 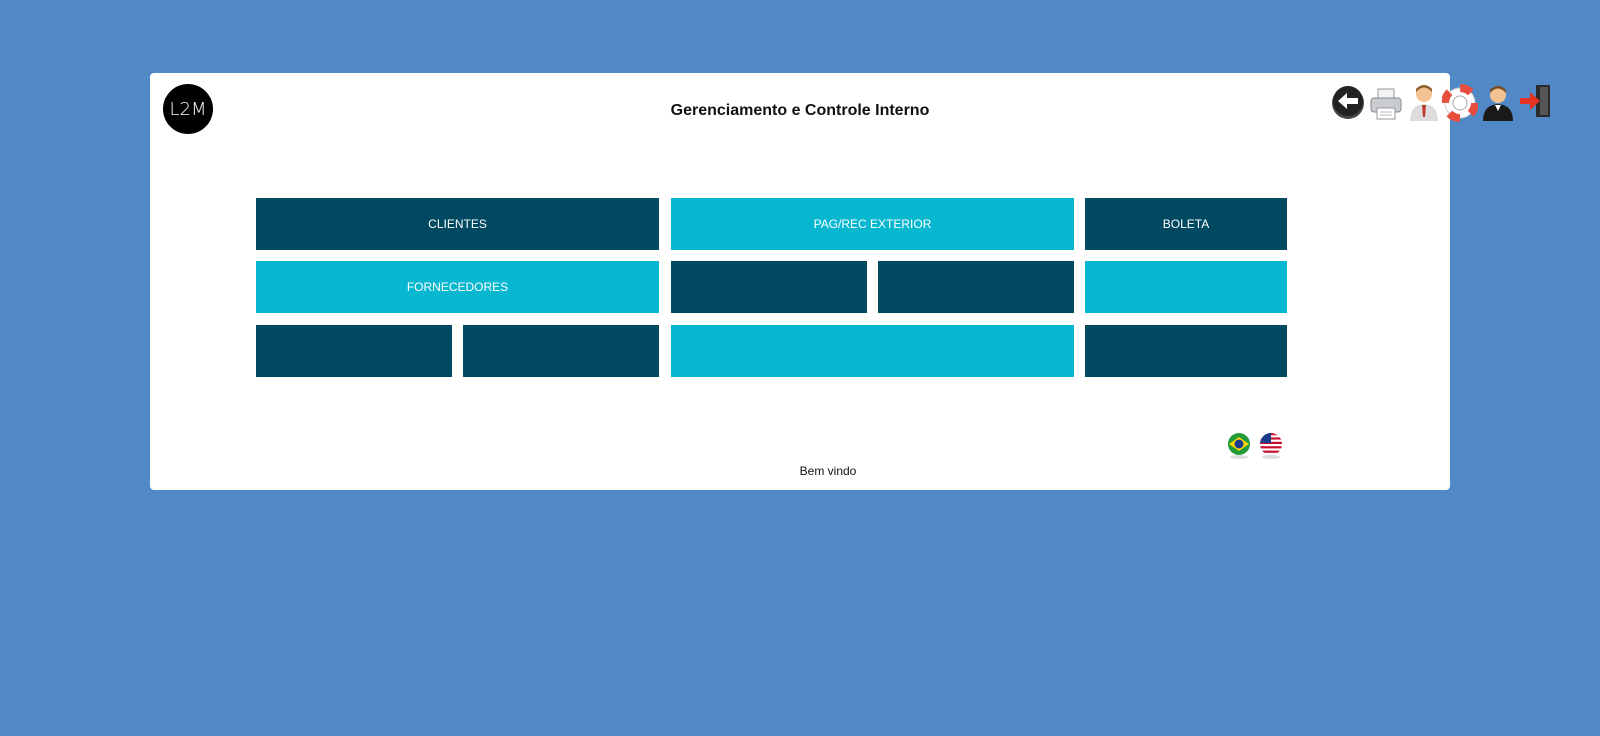 What do you see at coordinates (1386, 103) in the screenshot?
I see `printer-icon` at bounding box center [1386, 103].